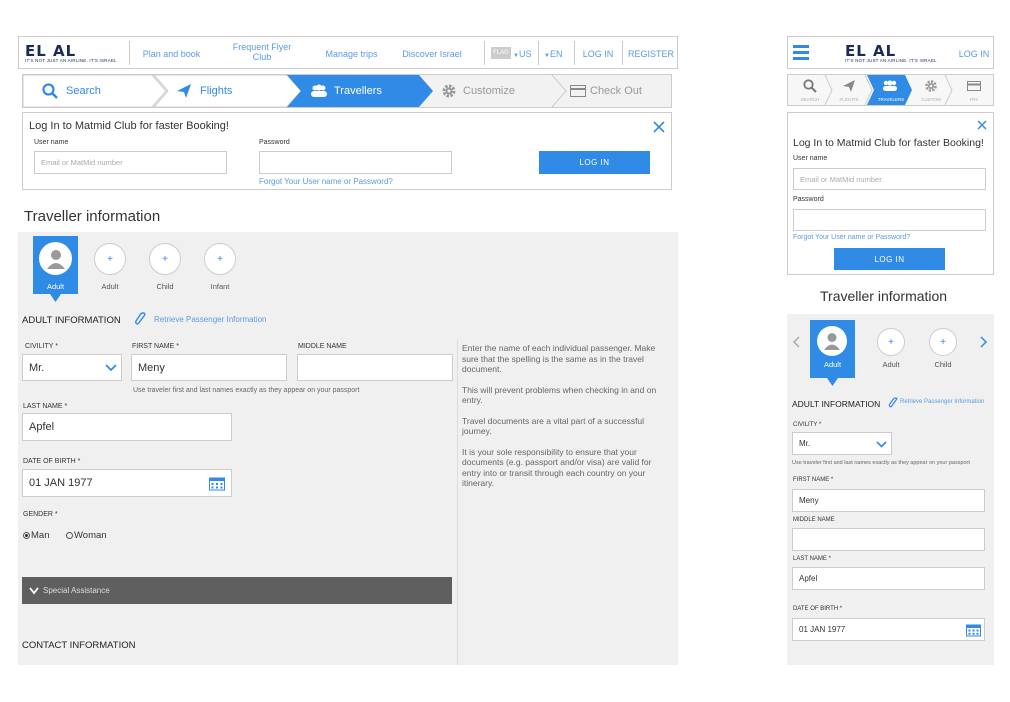 The width and height of the screenshot is (1010, 702). I want to click on step-customize: Customize, so click(478, 91).